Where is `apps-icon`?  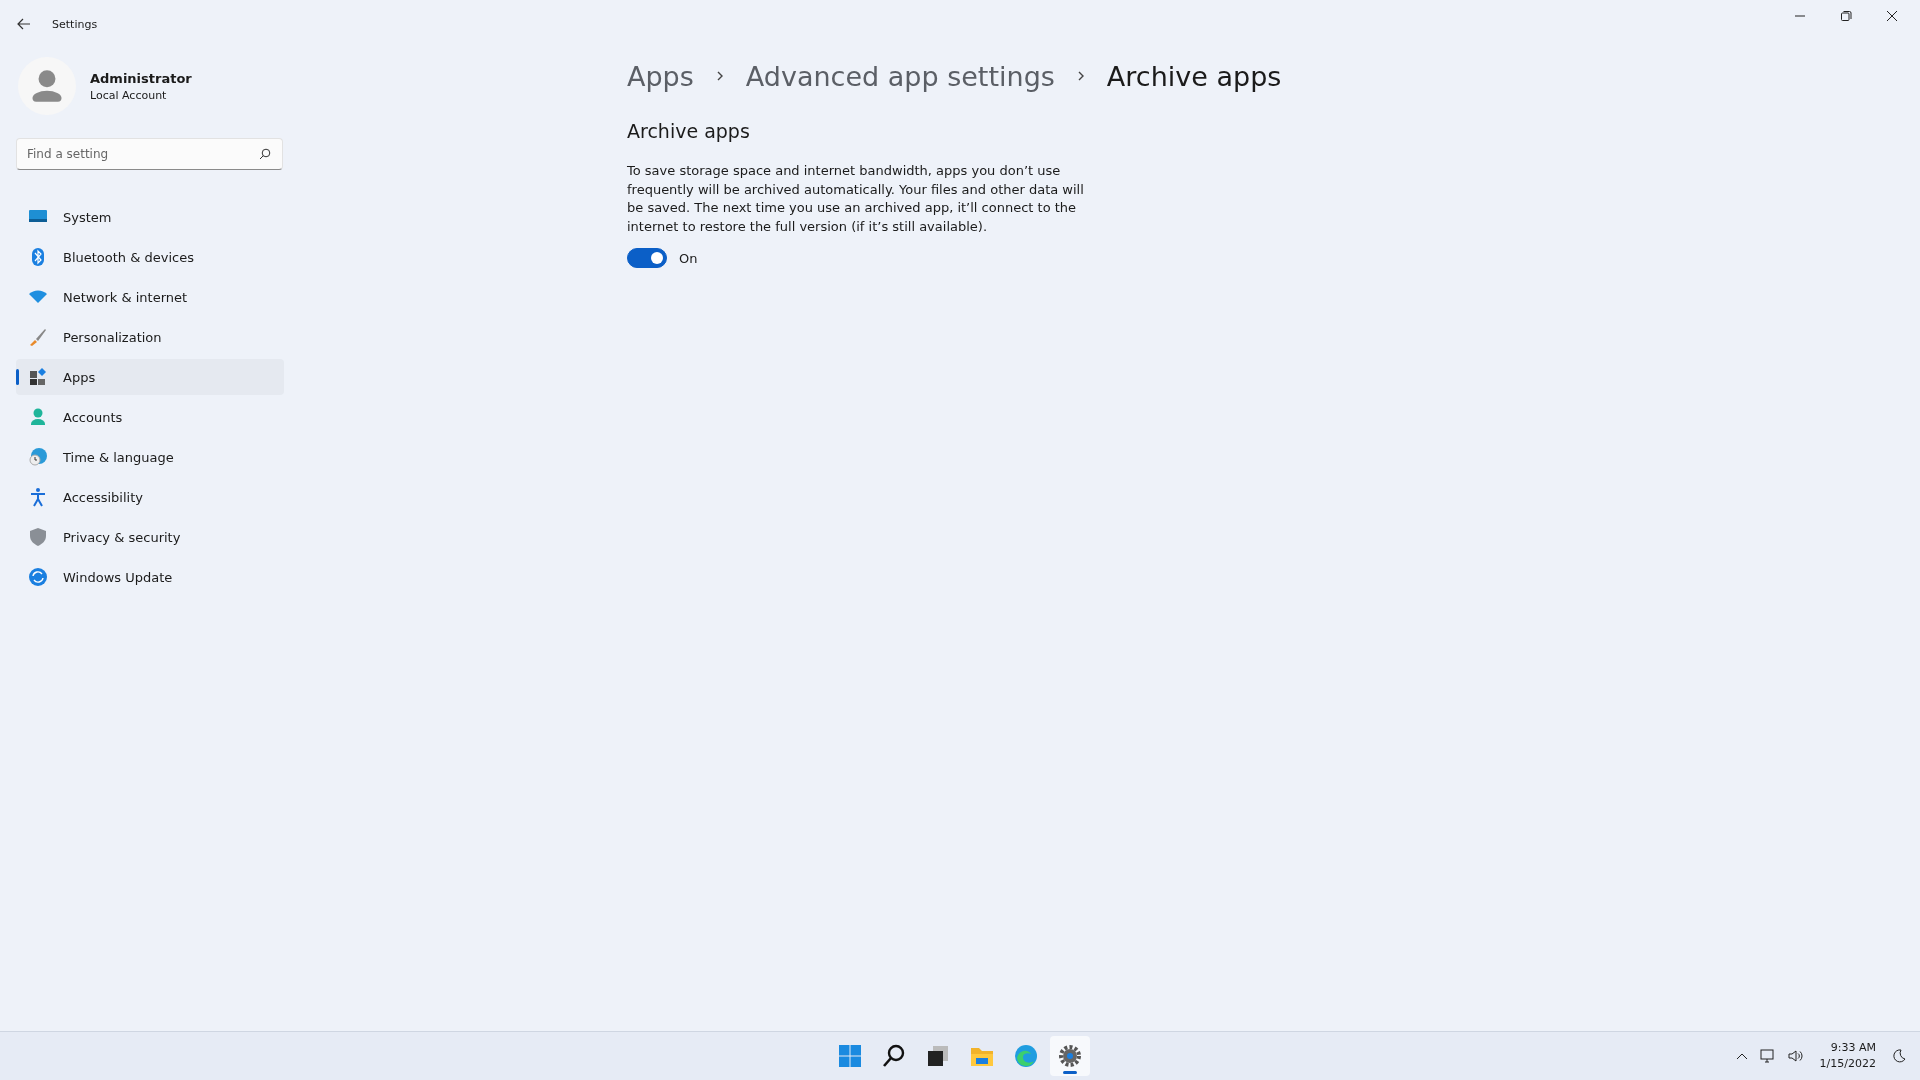
apps-icon is located at coordinates (38, 377).